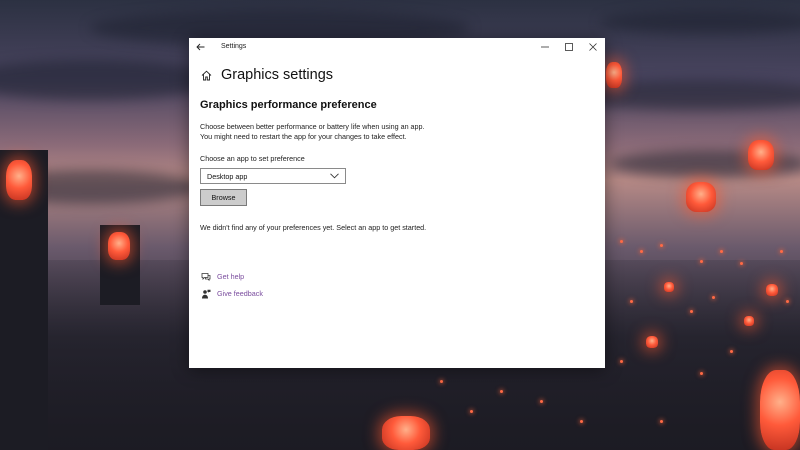  I want to click on close-icon, so click(593, 46).